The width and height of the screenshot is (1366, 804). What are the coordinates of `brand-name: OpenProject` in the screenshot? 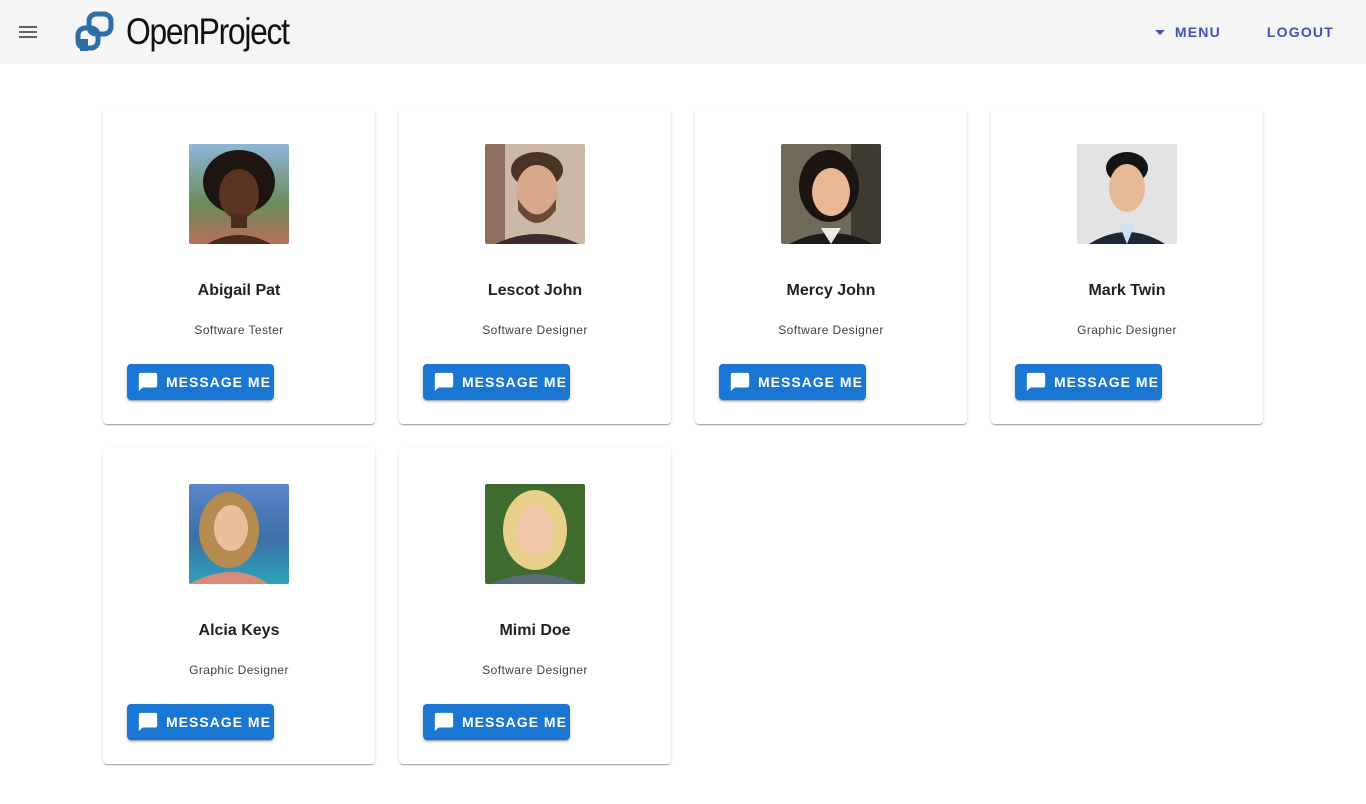 It's located at (208, 31).